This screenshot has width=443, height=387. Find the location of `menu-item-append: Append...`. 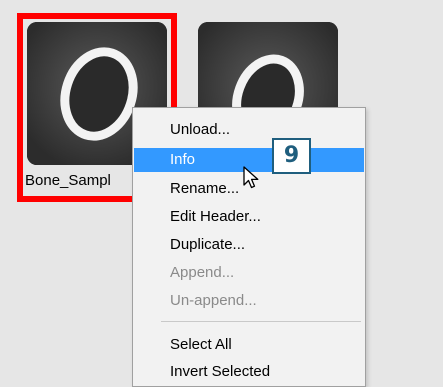

menu-item-append: Append... is located at coordinates (202, 272).